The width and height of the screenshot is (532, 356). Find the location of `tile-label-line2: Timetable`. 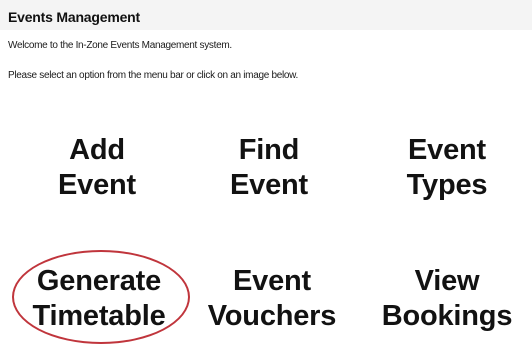

tile-label-line2: Timetable is located at coordinates (99, 316).